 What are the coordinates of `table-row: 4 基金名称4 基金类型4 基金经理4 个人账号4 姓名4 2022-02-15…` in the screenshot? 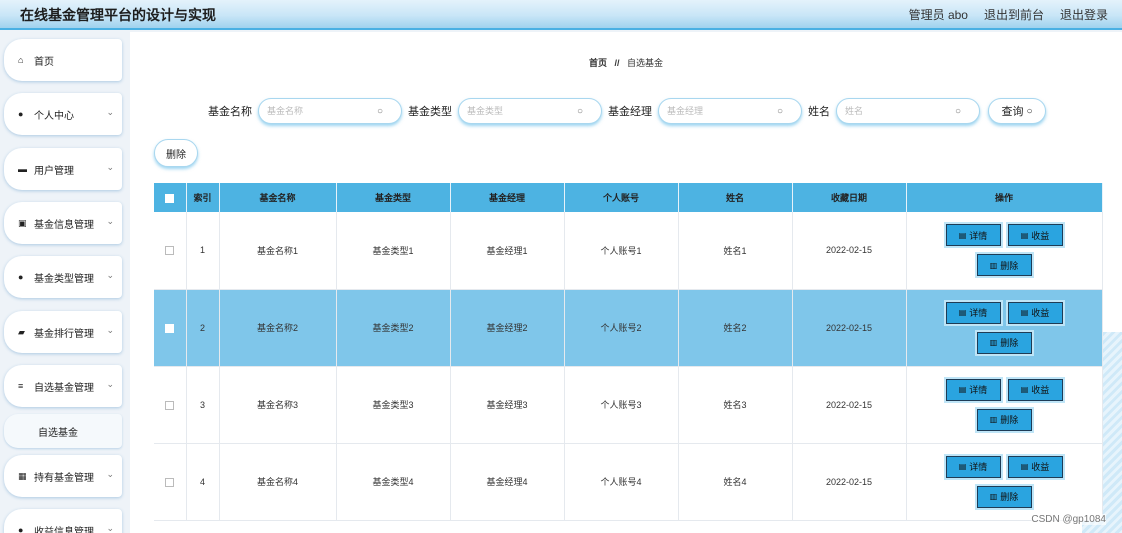 It's located at (628, 482).